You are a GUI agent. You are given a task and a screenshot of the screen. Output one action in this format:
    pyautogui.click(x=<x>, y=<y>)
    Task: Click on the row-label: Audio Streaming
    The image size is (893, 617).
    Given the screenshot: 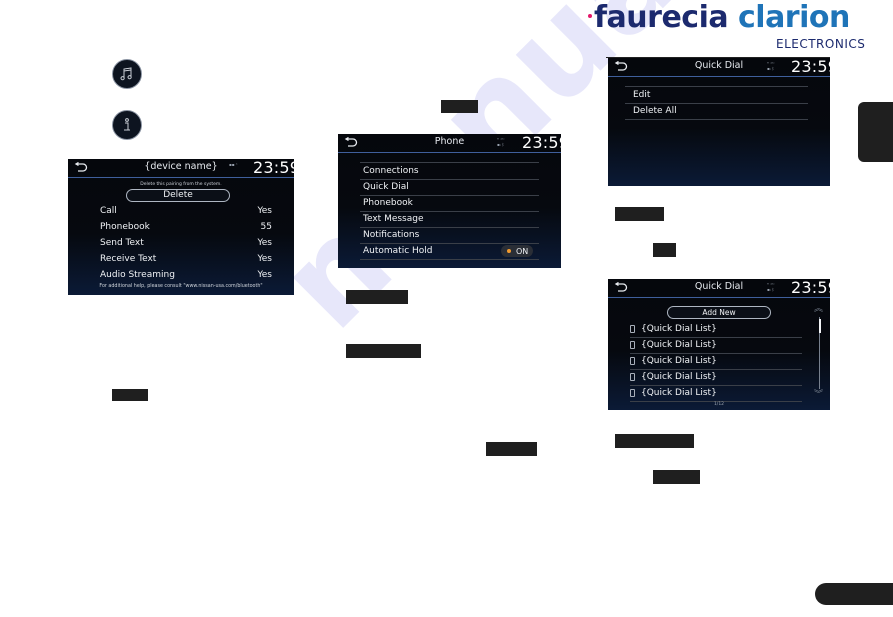 What is the action you would take?
    pyautogui.click(x=137, y=275)
    